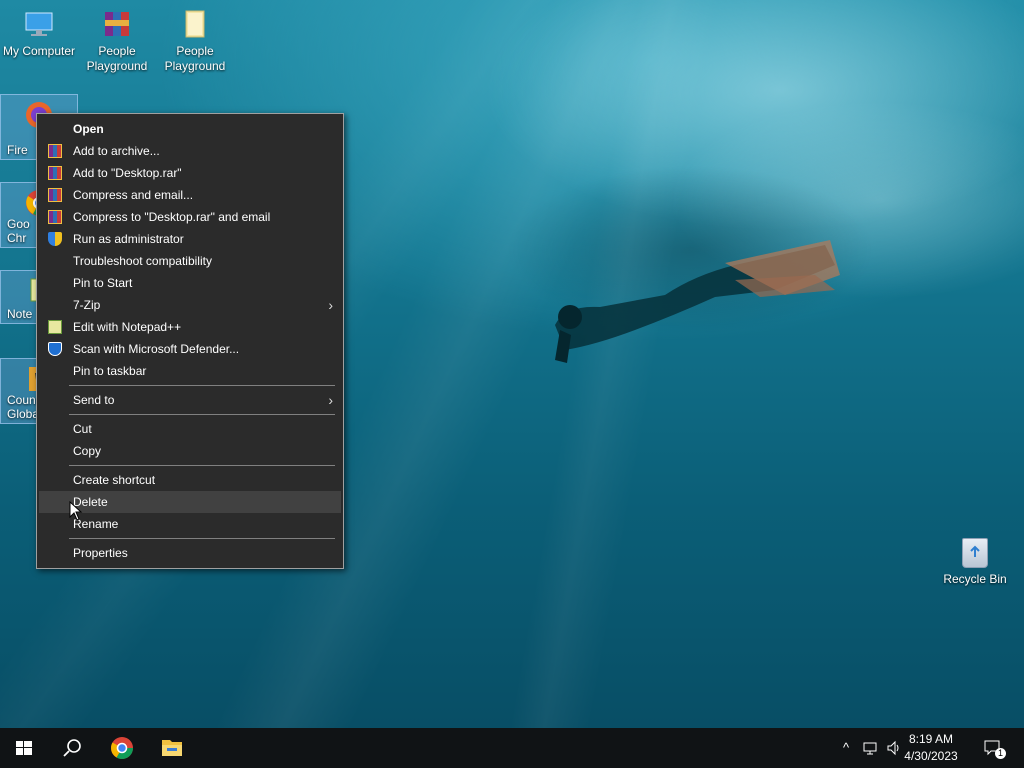  Describe the element at coordinates (172, 217) in the screenshot. I see `menu-item-label: Compress to "Desktop.rar" and email` at that location.